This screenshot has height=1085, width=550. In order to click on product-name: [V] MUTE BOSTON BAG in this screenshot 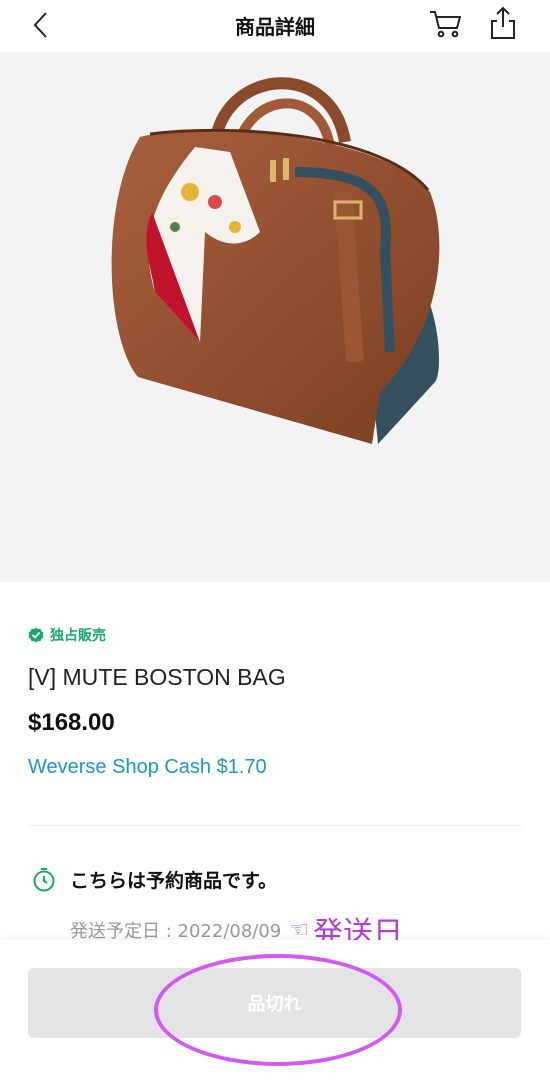, I will do `click(157, 677)`.